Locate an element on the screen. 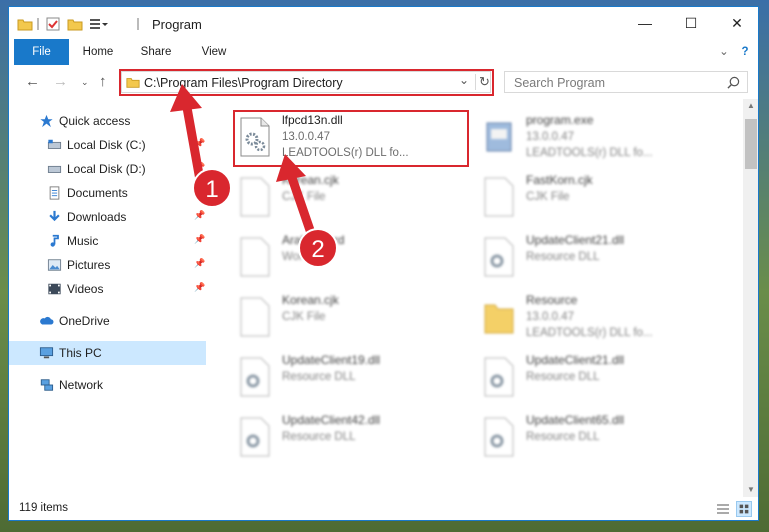  file-name: Korean.cjk is located at coordinates (310, 180).